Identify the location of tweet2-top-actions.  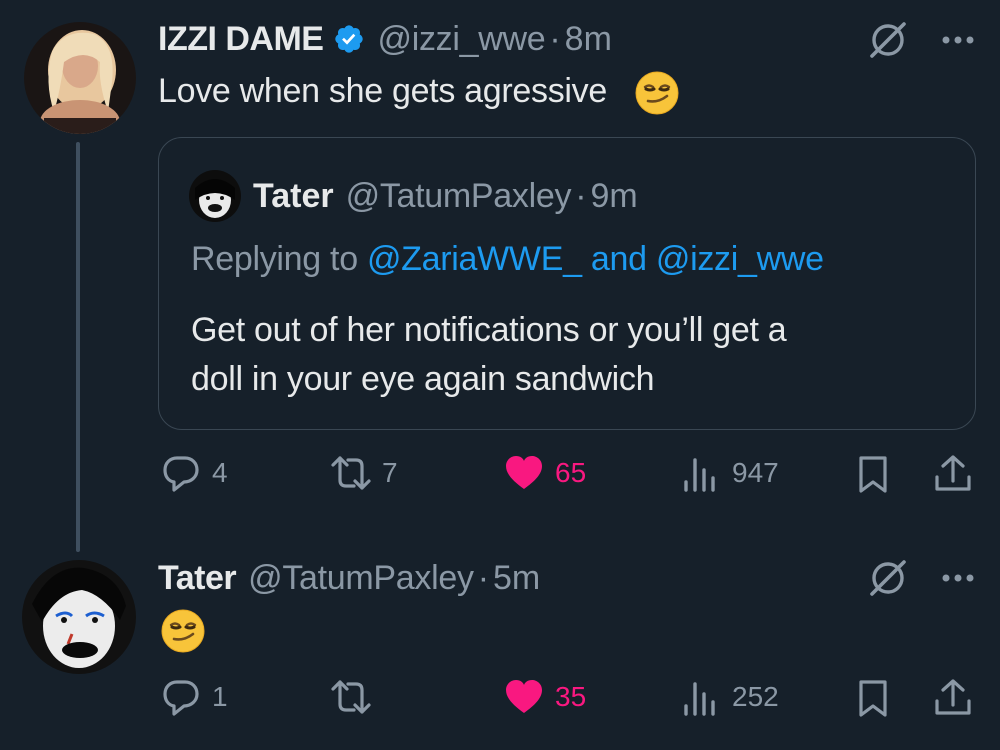
(921, 578).